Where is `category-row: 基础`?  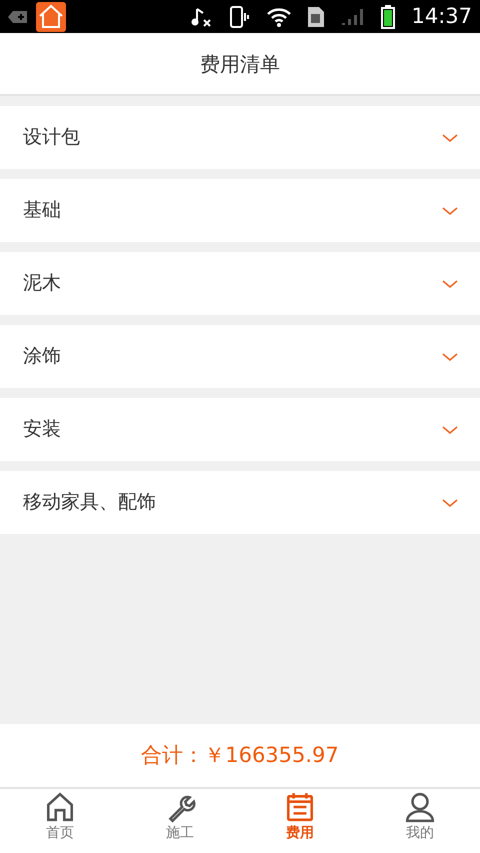 category-row: 基础 is located at coordinates (240, 210).